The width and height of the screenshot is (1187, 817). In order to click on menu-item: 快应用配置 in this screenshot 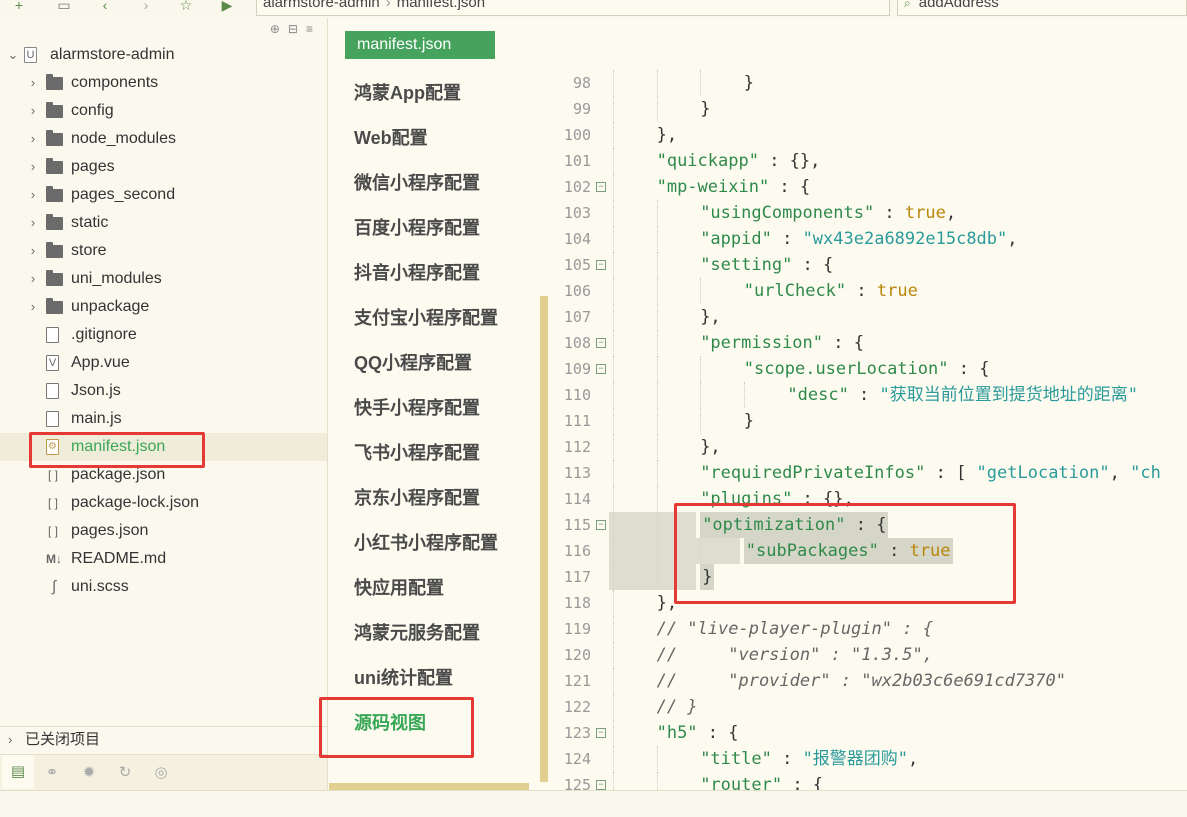, I will do `click(399, 588)`.